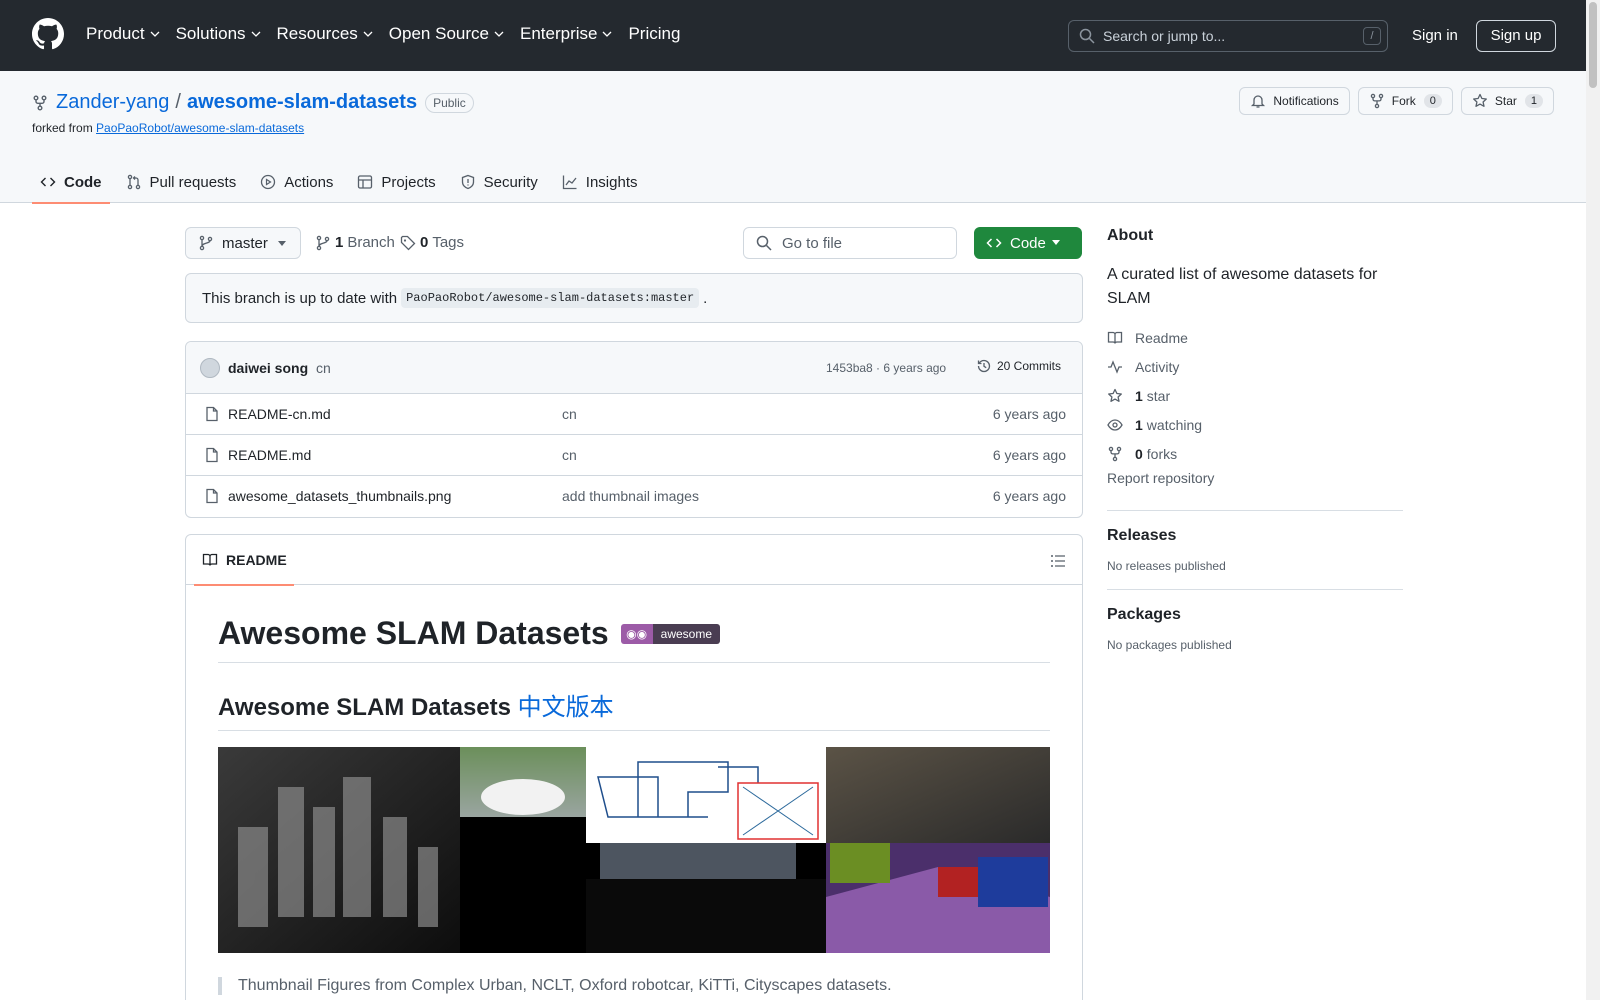 The width and height of the screenshot is (1600, 1000). I want to click on go-to-file-input: Go to file, so click(850, 243).